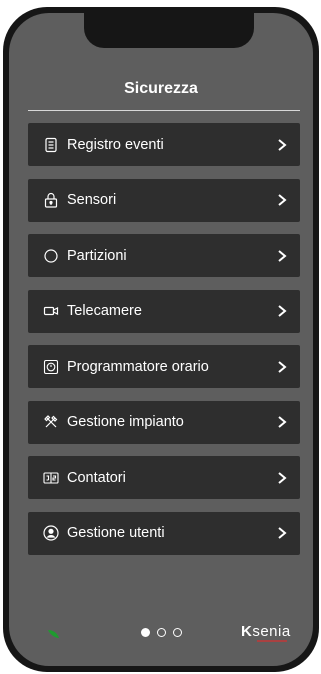  What do you see at coordinates (138, 366) in the screenshot?
I see `menu-item-label: Programmatore orario` at bounding box center [138, 366].